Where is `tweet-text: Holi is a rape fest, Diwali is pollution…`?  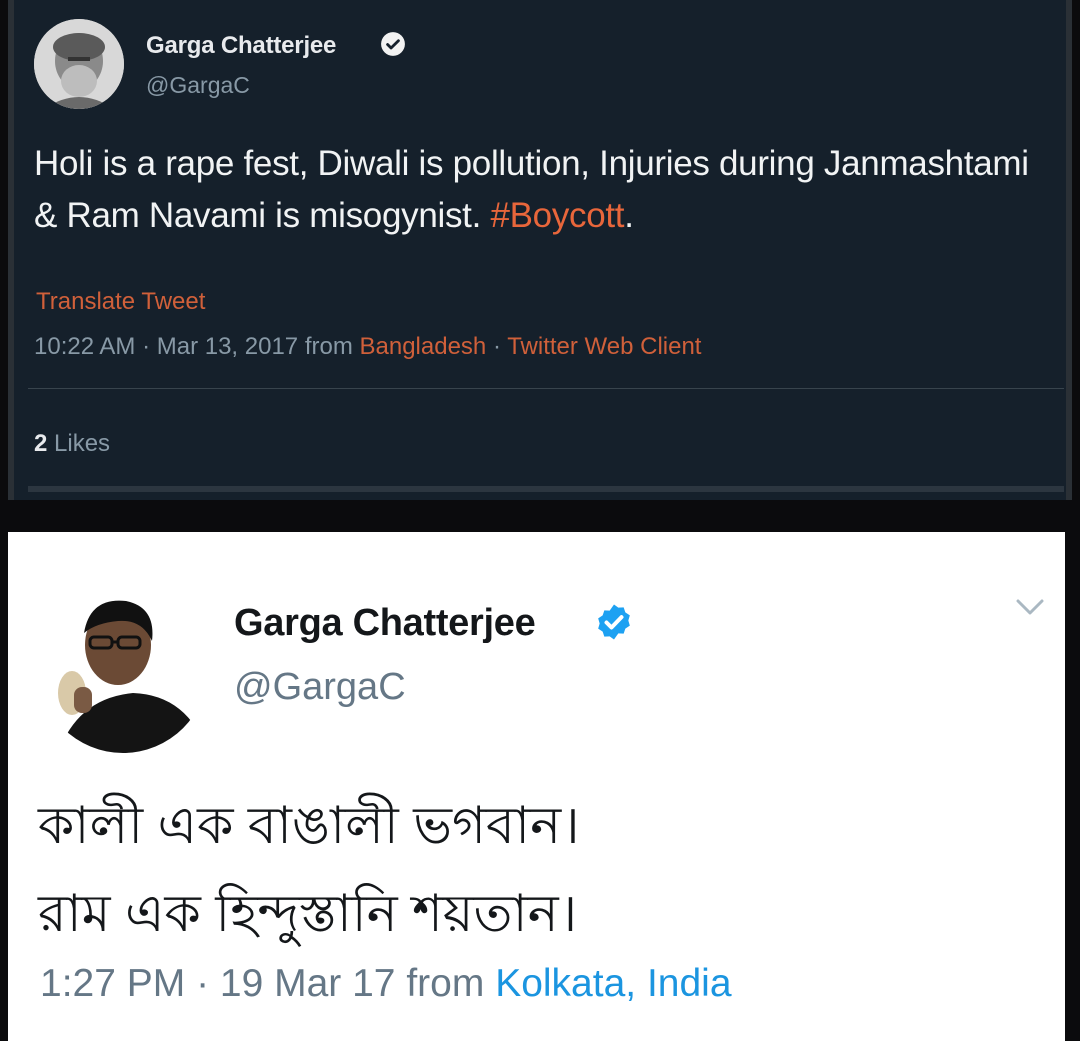
tweet-text: Holi is a rape fest, Diwali is pollution… is located at coordinates (544, 190).